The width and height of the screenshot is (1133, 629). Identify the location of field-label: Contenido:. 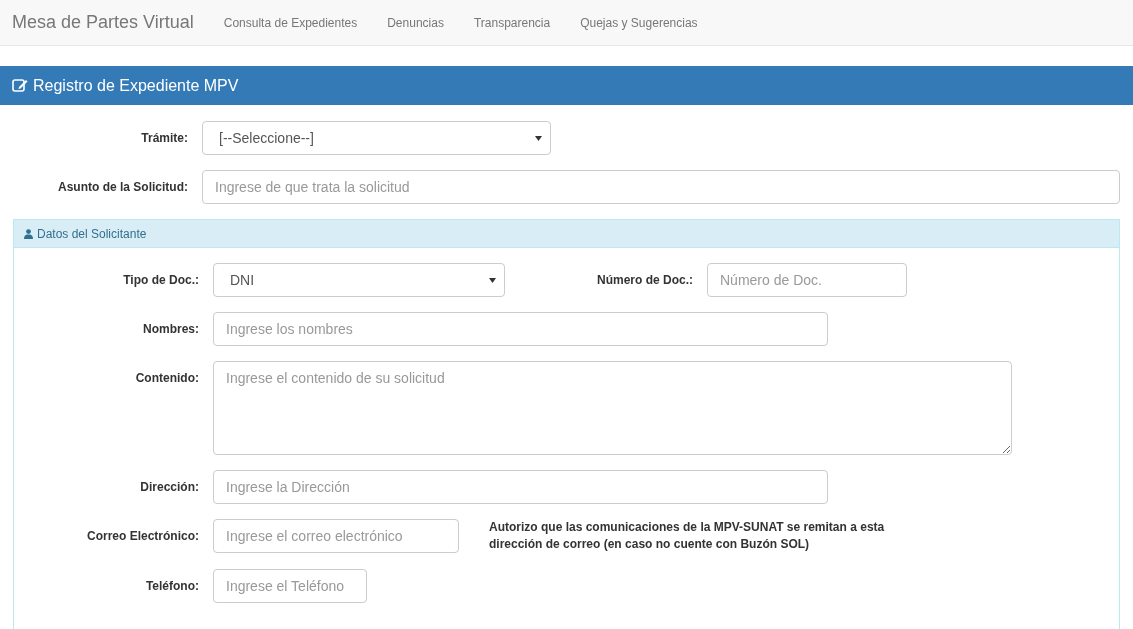
(166, 378).